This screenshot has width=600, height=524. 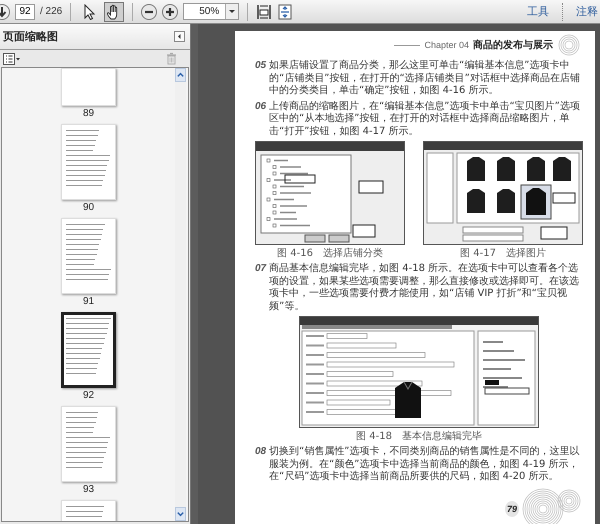 What do you see at coordinates (552, 505) in the screenshot?
I see `rings-drawing` at bounding box center [552, 505].